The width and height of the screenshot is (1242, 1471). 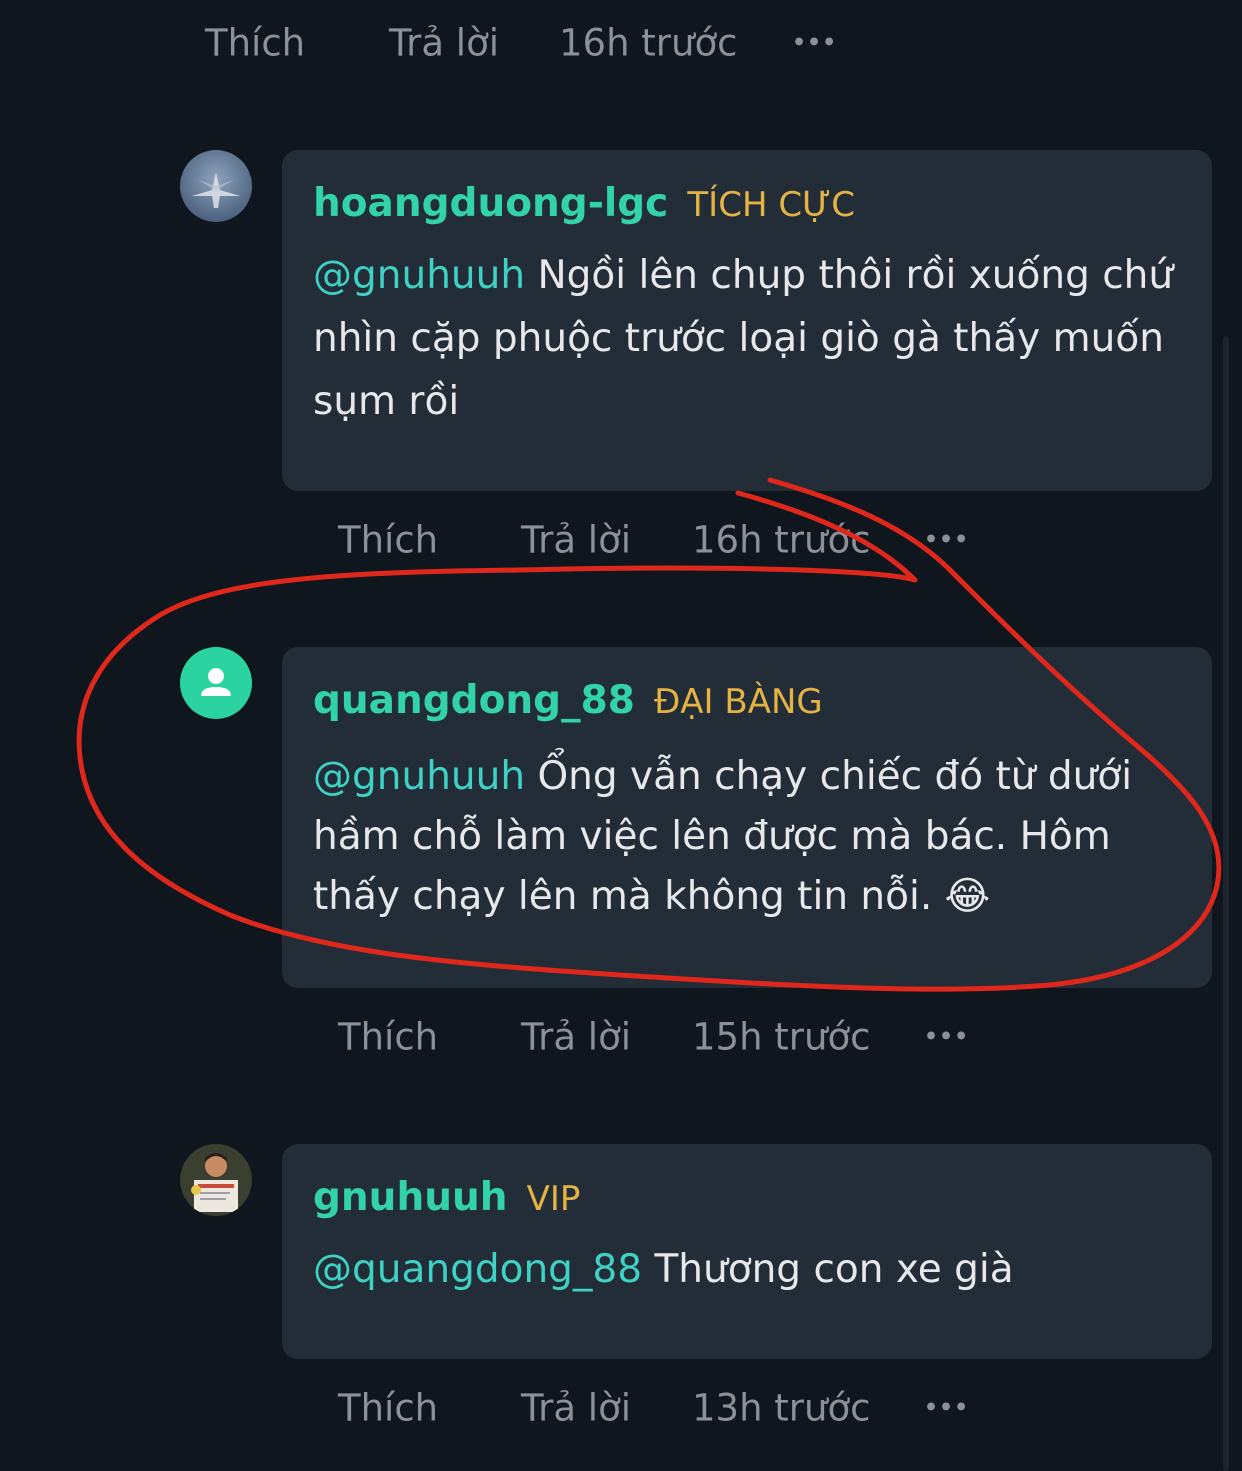 I want to click on rank-badge: VIP, so click(x=553, y=1199).